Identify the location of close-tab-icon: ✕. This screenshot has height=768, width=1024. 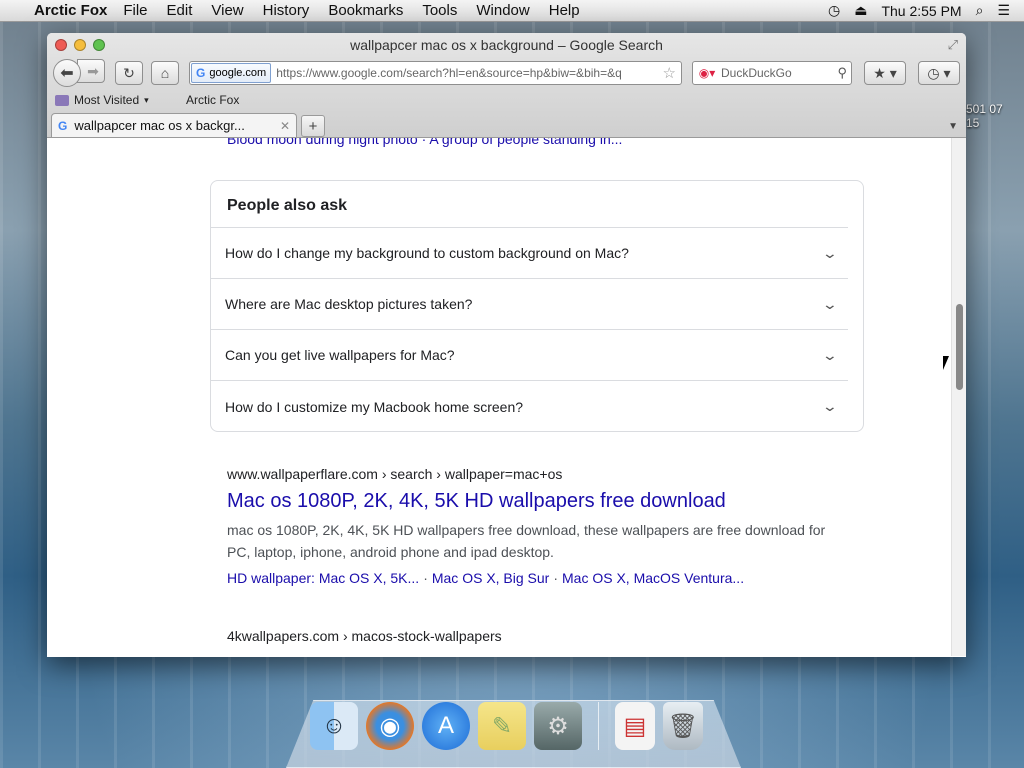
(285, 126).